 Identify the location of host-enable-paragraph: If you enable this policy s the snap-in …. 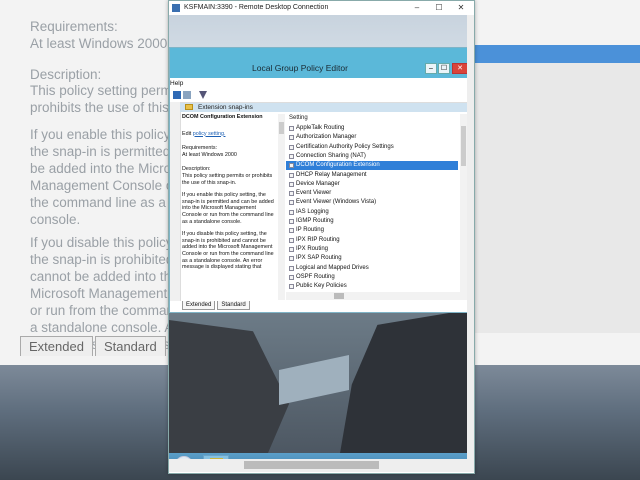
(108, 177).